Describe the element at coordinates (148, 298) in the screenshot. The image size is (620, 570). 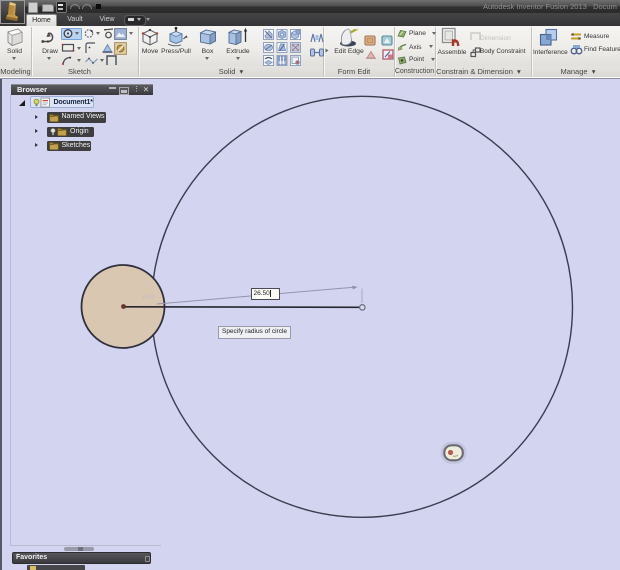
I see `svg-text: 26.50` at that location.